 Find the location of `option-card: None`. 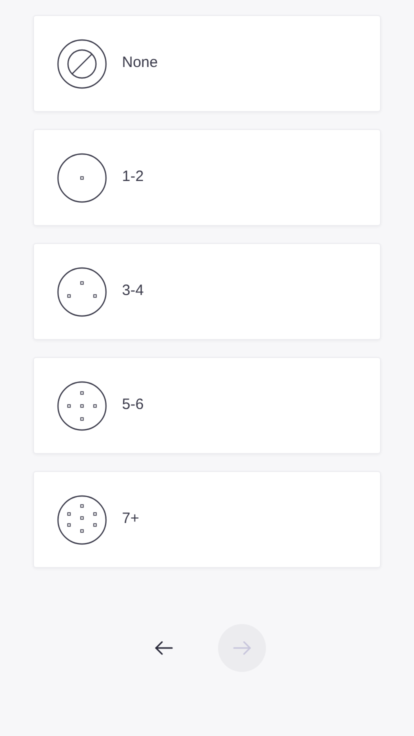

option-card: None is located at coordinates (207, 63).